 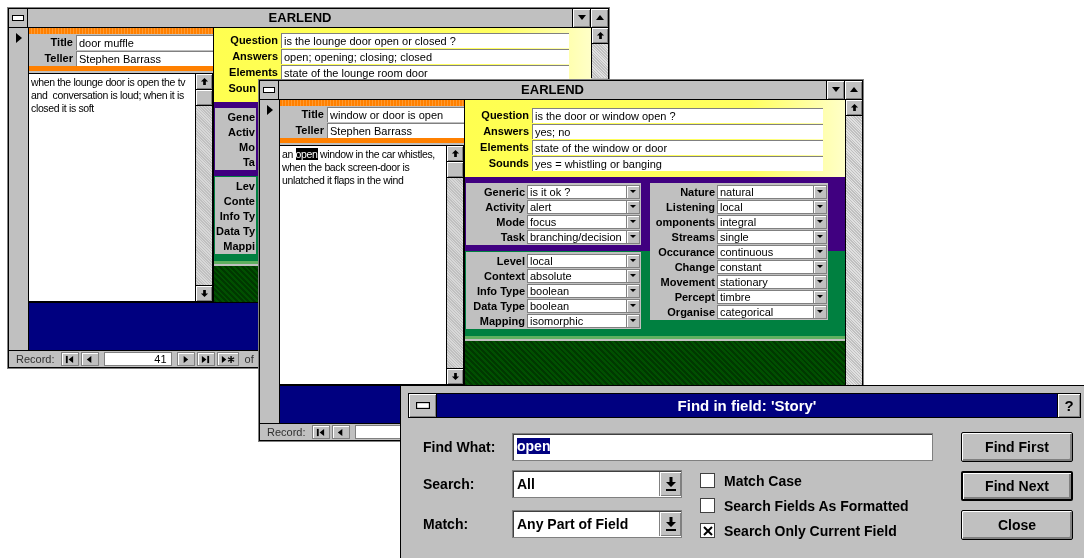 I want to click on dropdown-field: isomorphic, so click(x=583, y=320).